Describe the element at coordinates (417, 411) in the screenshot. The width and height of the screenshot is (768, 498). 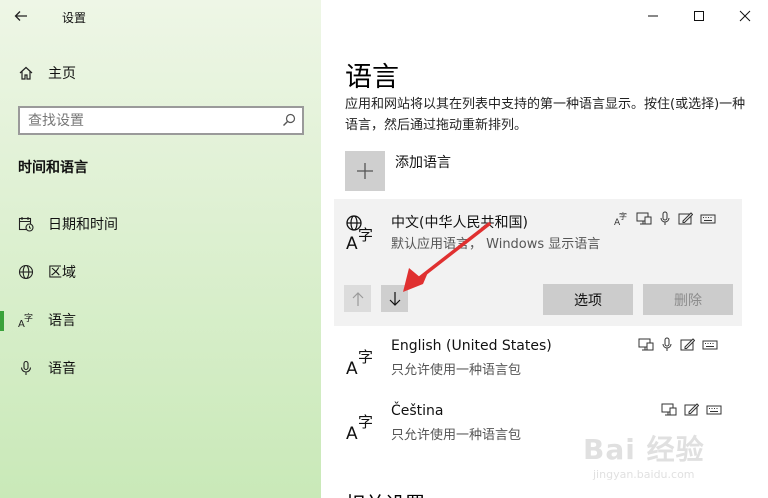
I see `language-name: Čeština` at that location.